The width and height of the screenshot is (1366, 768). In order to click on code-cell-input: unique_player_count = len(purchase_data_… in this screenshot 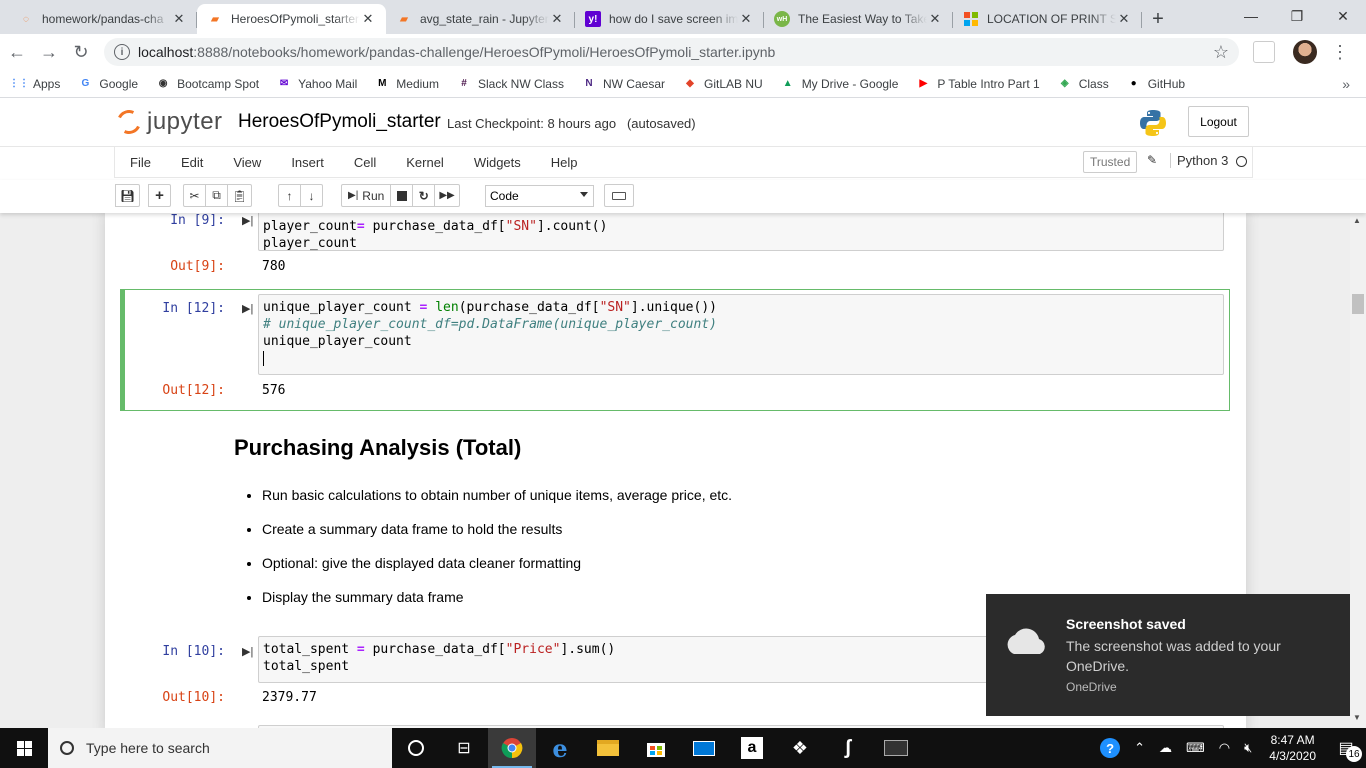, I will do `click(741, 334)`.